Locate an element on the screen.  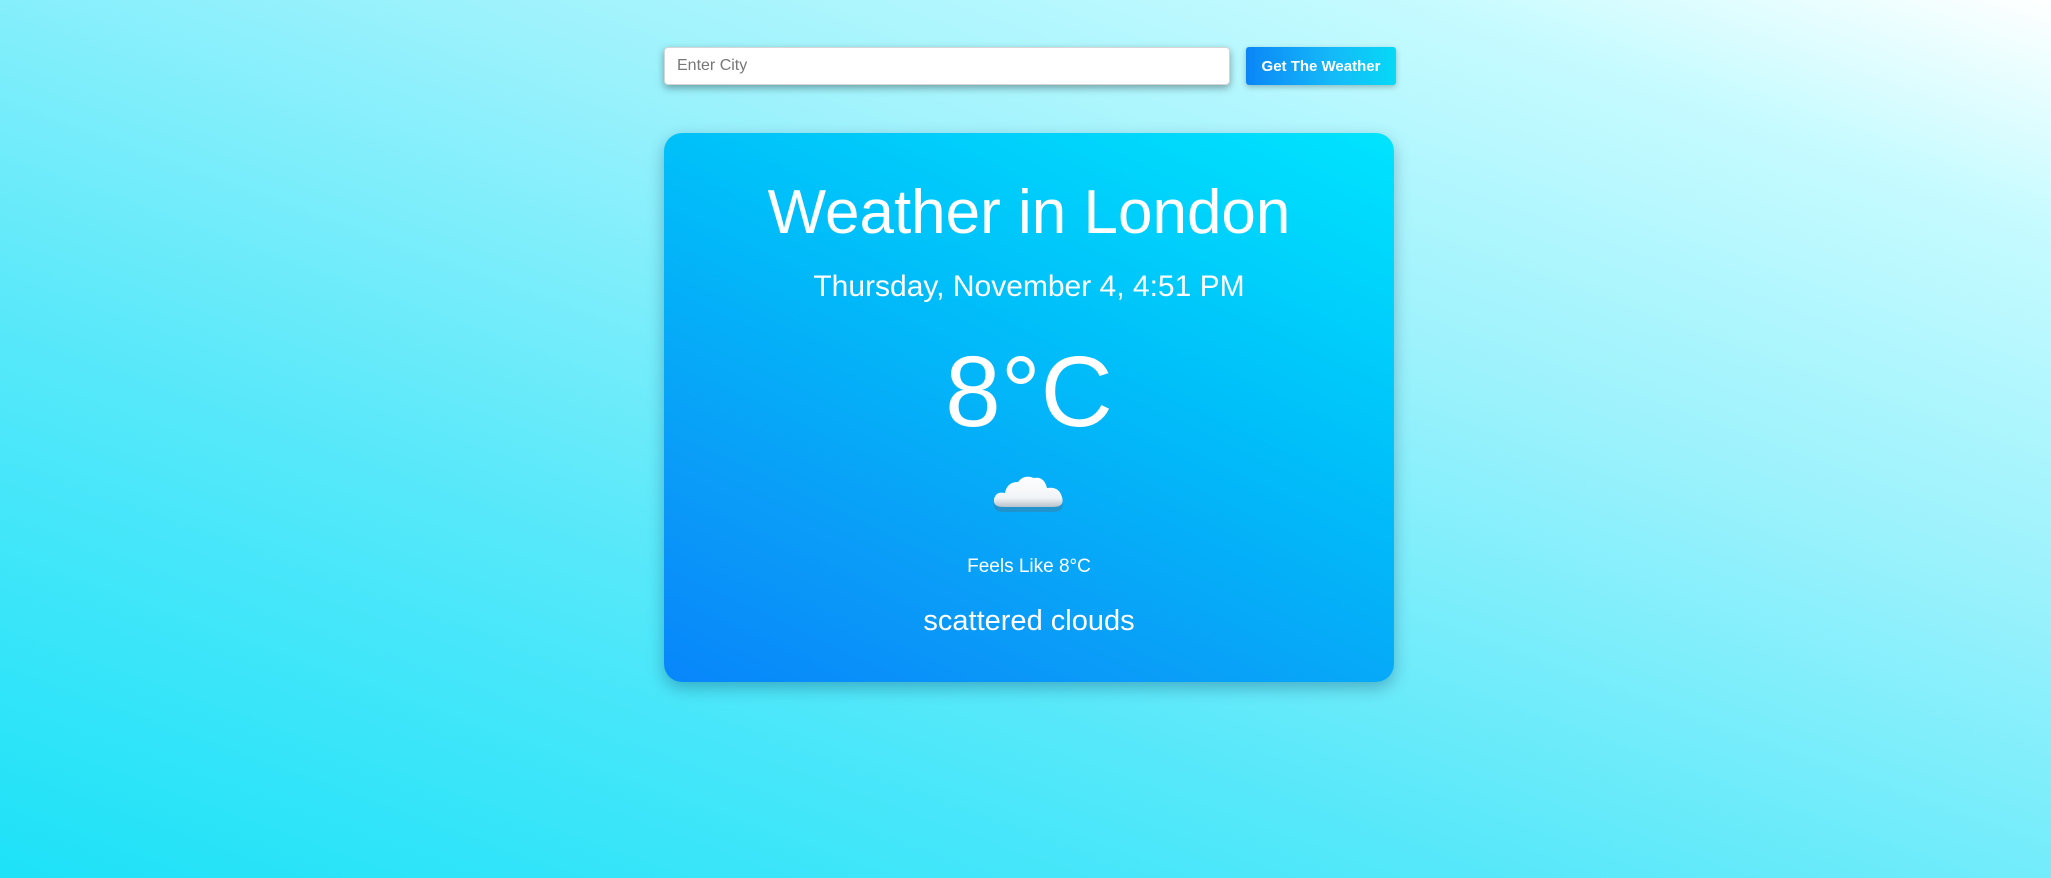
cloud-icon is located at coordinates (1029, 494).